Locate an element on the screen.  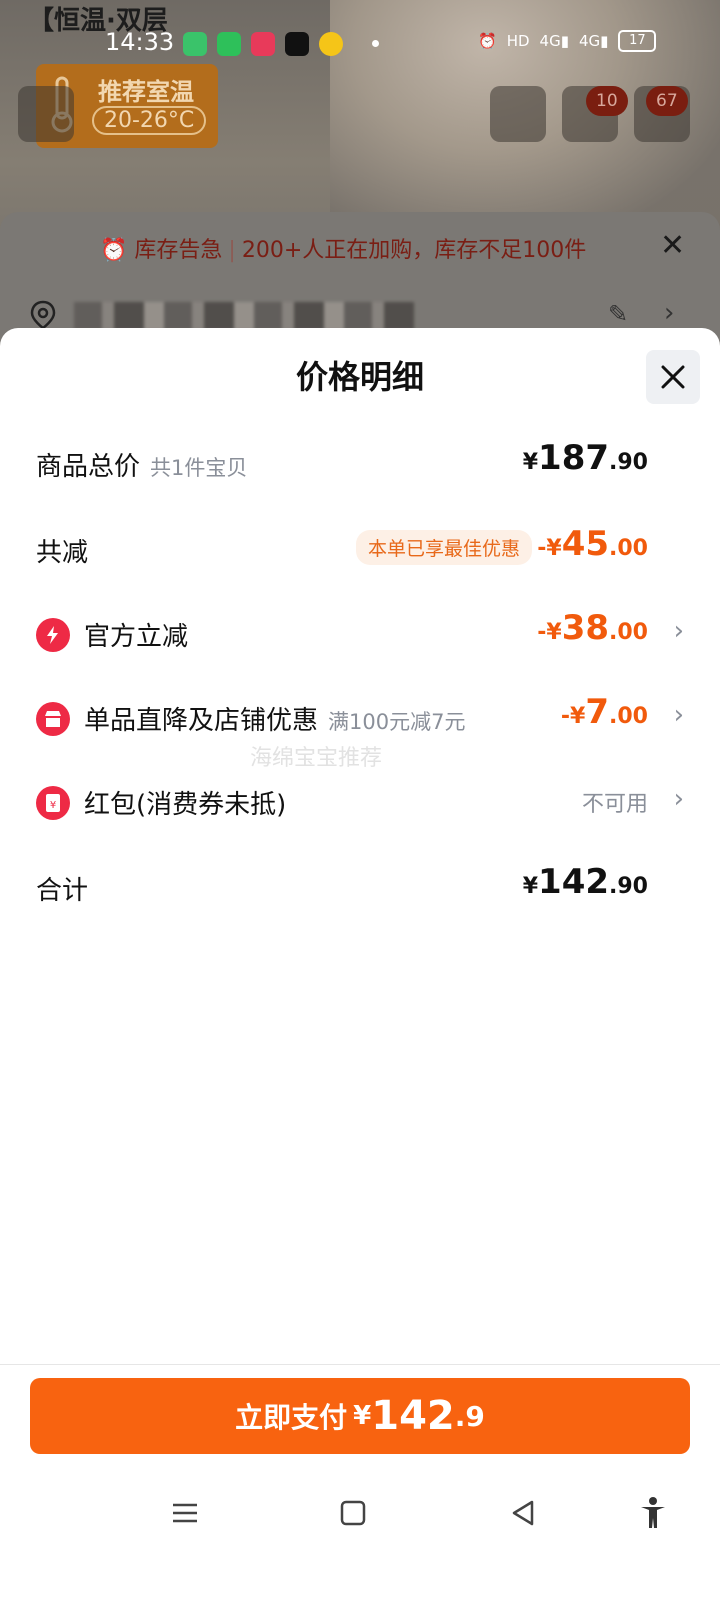
row-red-packet: ¥ 红包(消费券未抵) 不可用 › is located at coordinates (360, 801).